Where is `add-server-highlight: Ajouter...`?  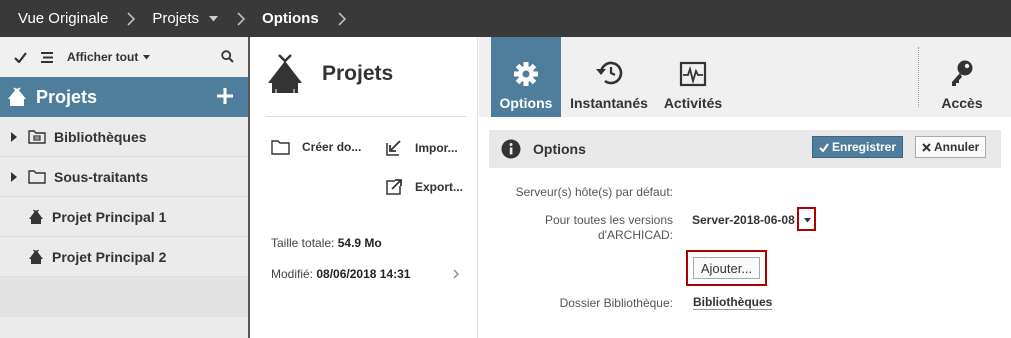 add-server-highlight: Ajouter... is located at coordinates (726, 268).